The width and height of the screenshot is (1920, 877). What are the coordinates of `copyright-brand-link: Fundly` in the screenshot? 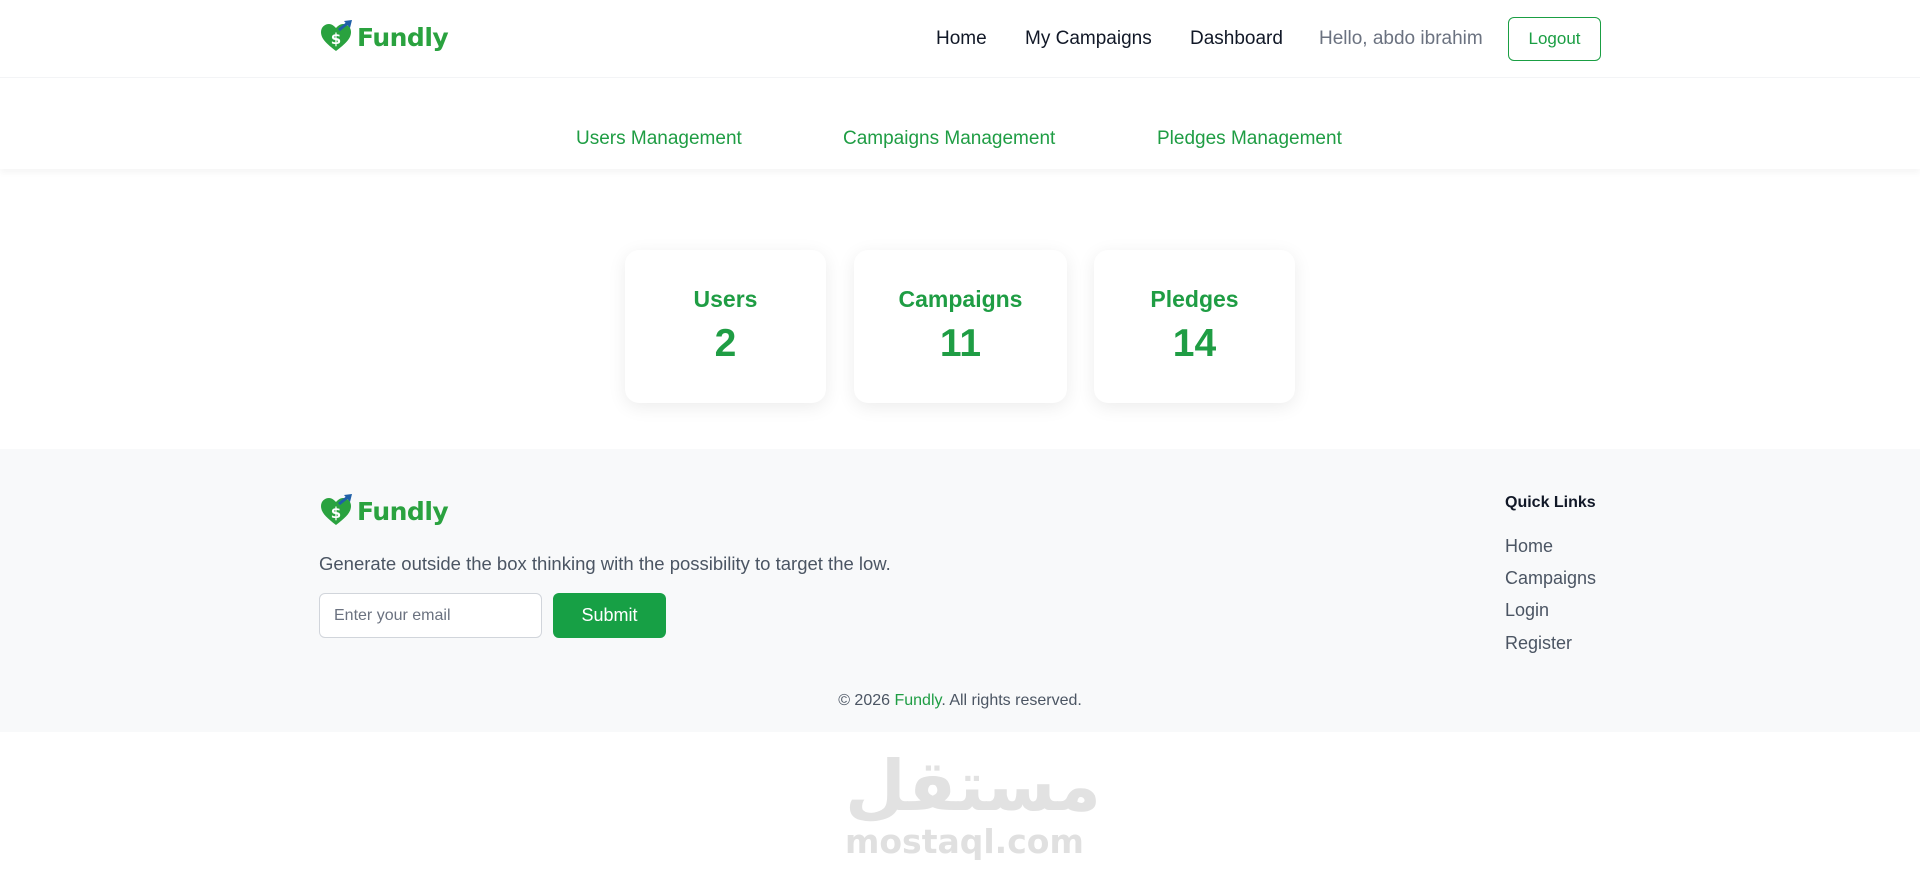 It's located at (917, 700).